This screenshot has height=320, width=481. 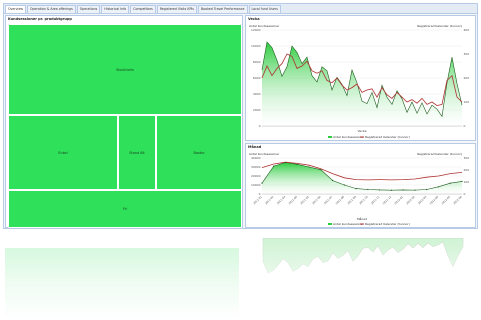 What do you see at coordinates (467, 30) in the screenshot?
I see `y2-tick-label: 400` at bounding box center [467, 30].